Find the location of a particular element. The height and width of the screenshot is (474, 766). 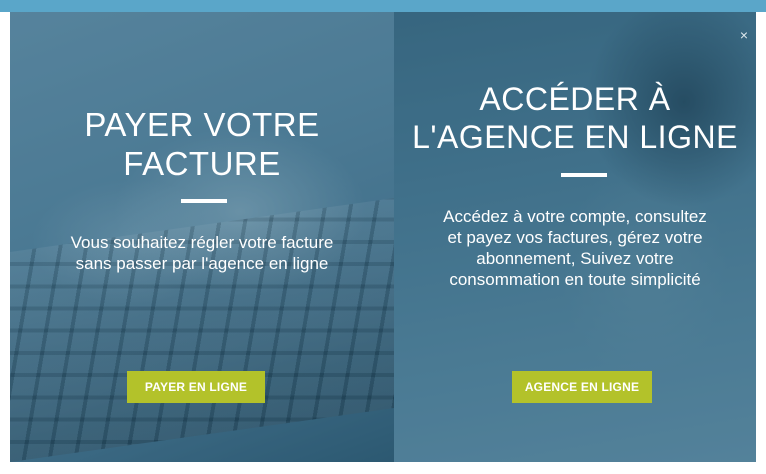

pay-invoice-title-line2: FACTURE is located at coordinates (202, 163).